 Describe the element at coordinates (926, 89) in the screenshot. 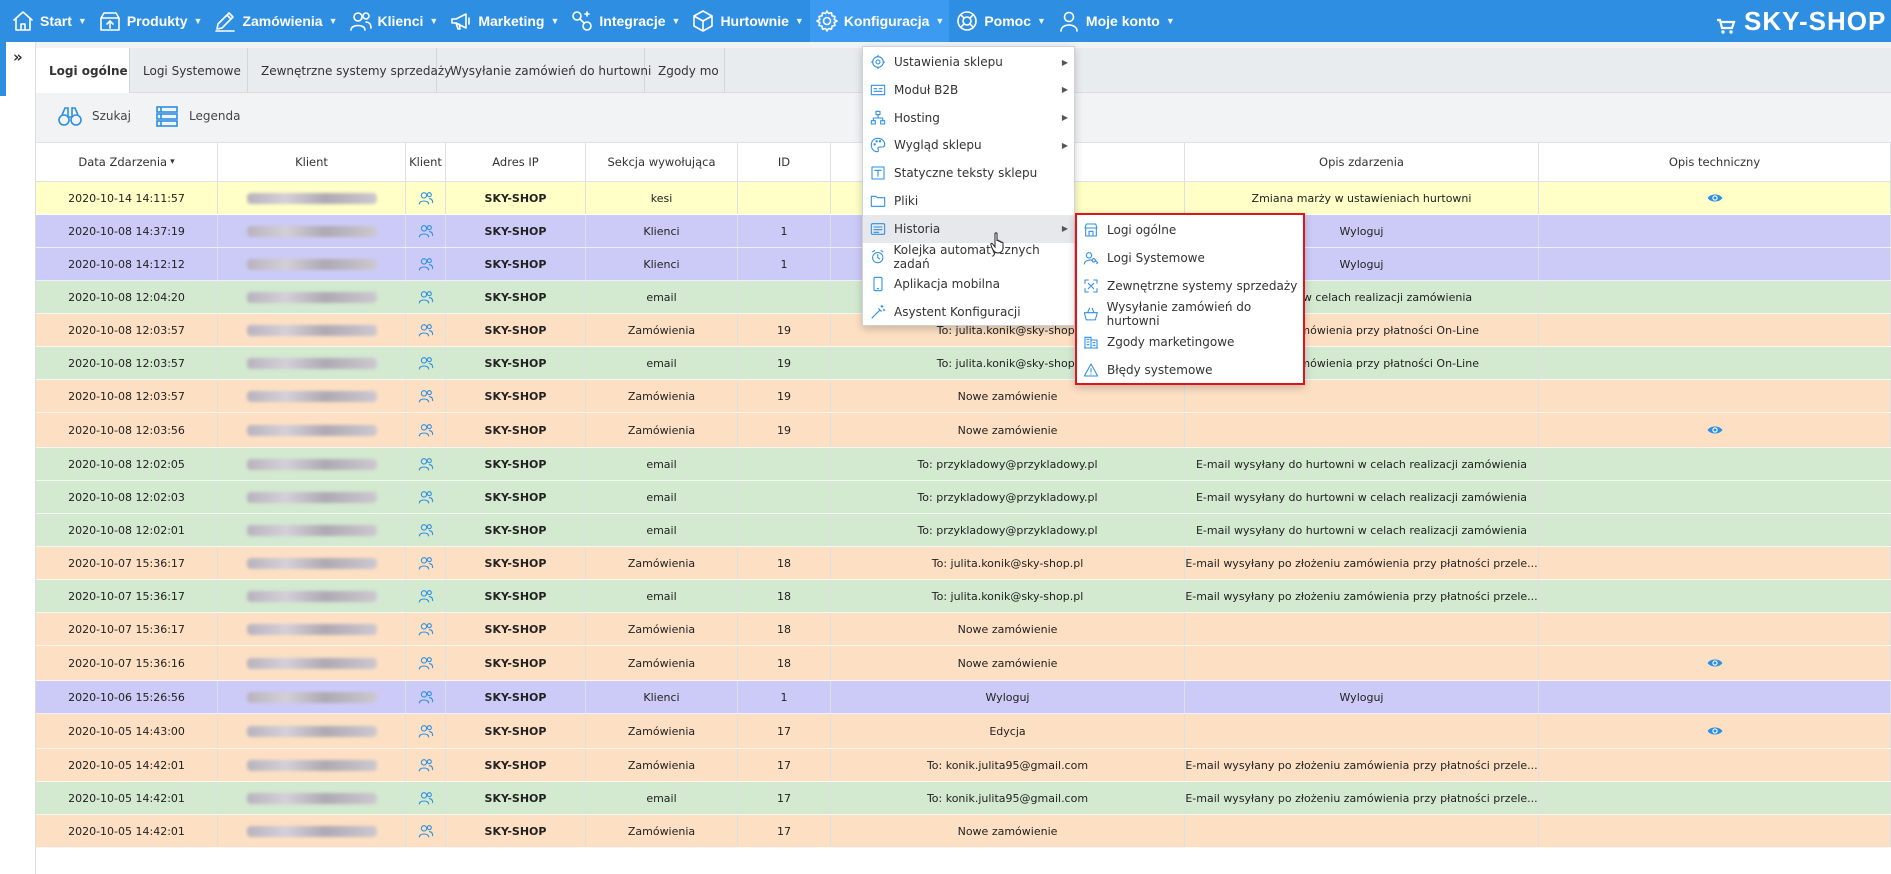

I see `menu-item-label: Moduł B2B` at that location.